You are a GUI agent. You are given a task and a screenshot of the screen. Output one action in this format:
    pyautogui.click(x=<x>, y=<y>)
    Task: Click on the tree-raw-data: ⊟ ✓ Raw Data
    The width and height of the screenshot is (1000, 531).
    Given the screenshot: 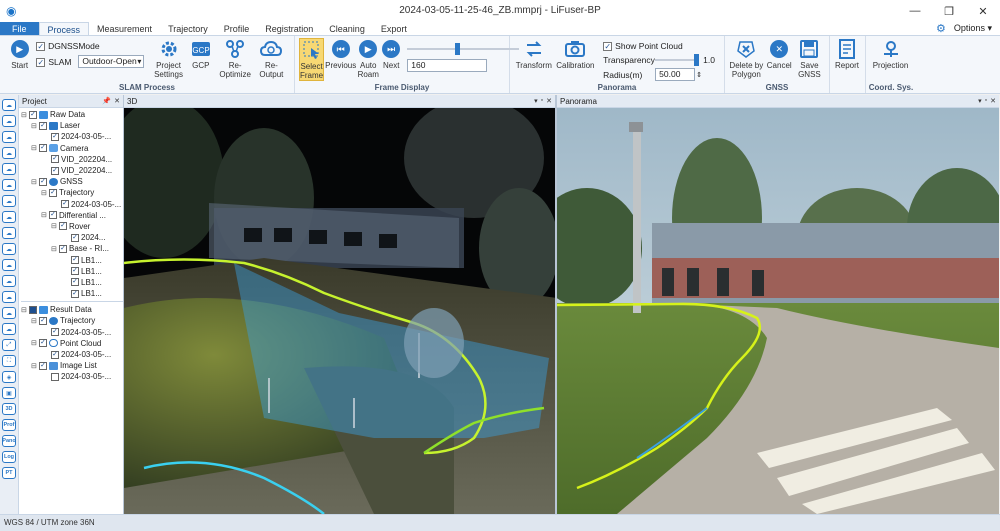 What is the action you would take?
    pyautogui.click(x=72, y=114)
    